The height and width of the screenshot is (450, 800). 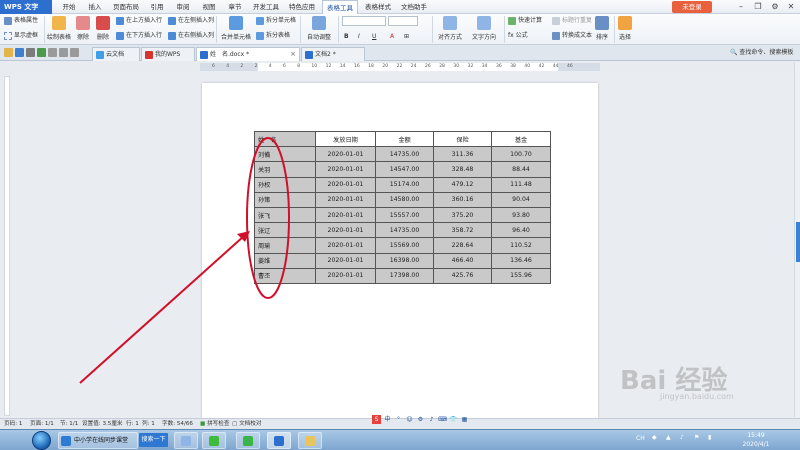 I want to click on ime-toolbar: S 中 ° ☺ ⚙ ♪ ⌨ 👕 ▦, so click(x=421, y=421).